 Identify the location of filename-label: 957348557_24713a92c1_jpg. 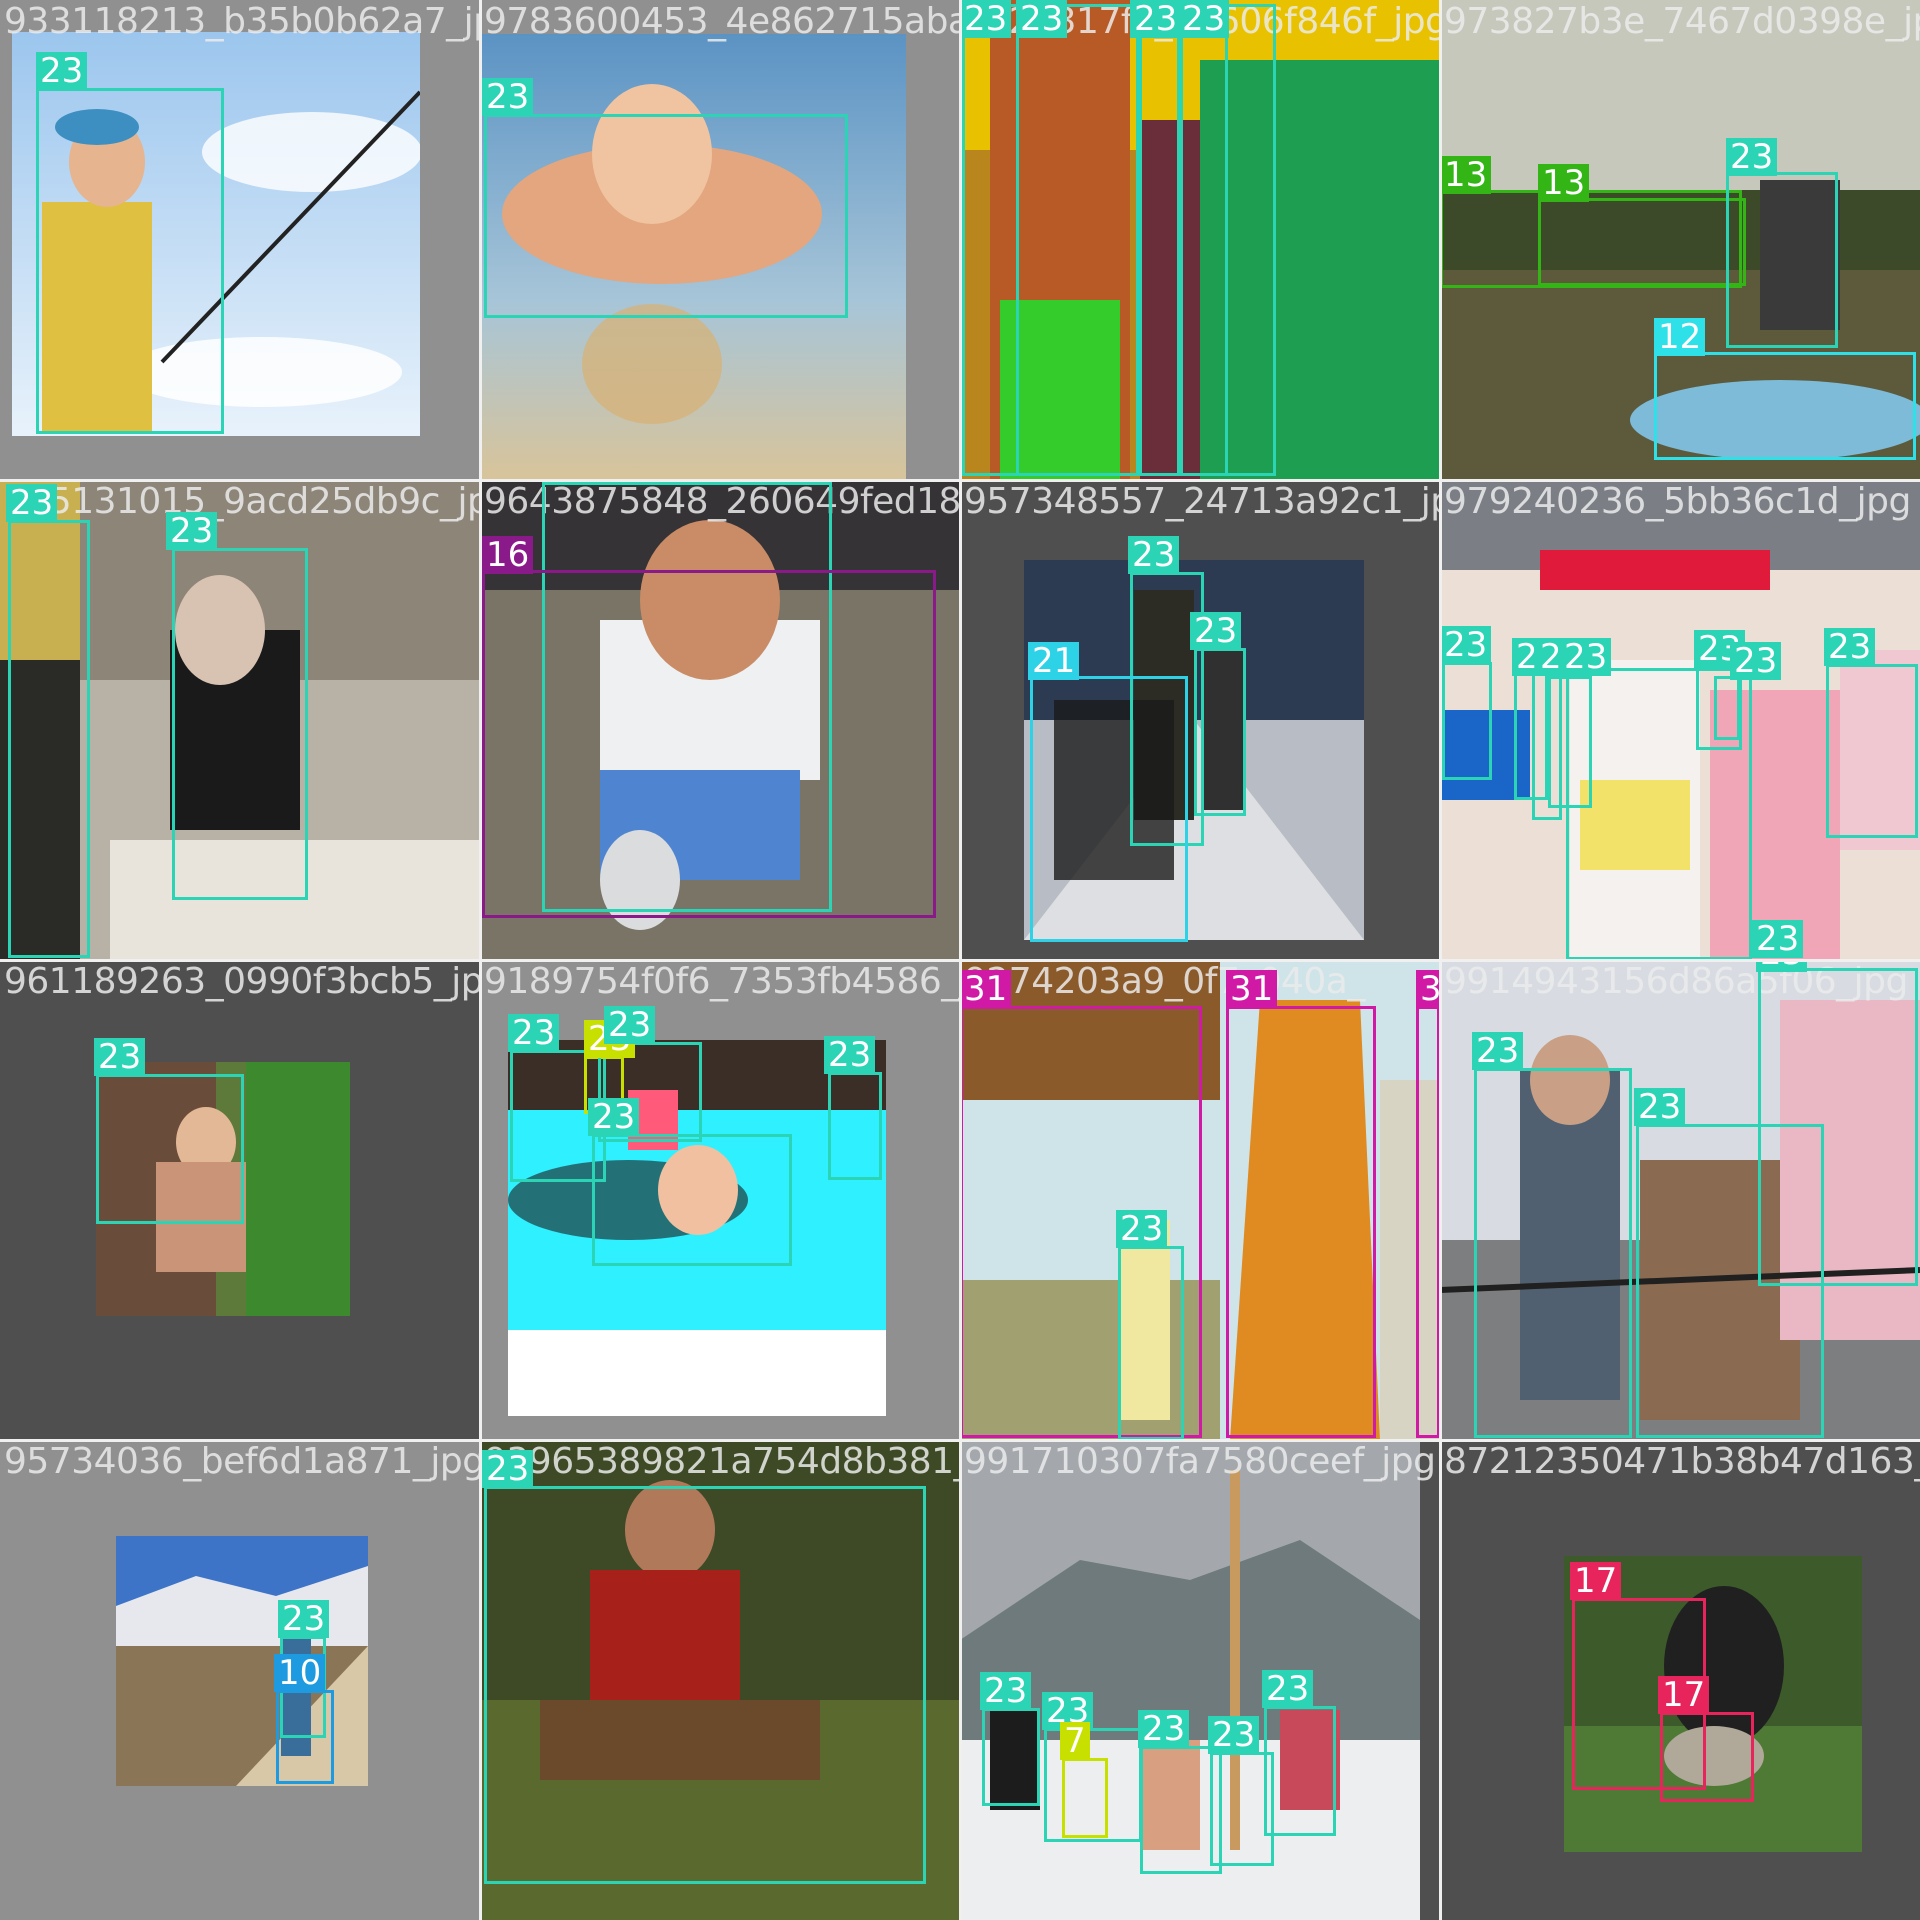
(1202, 501).